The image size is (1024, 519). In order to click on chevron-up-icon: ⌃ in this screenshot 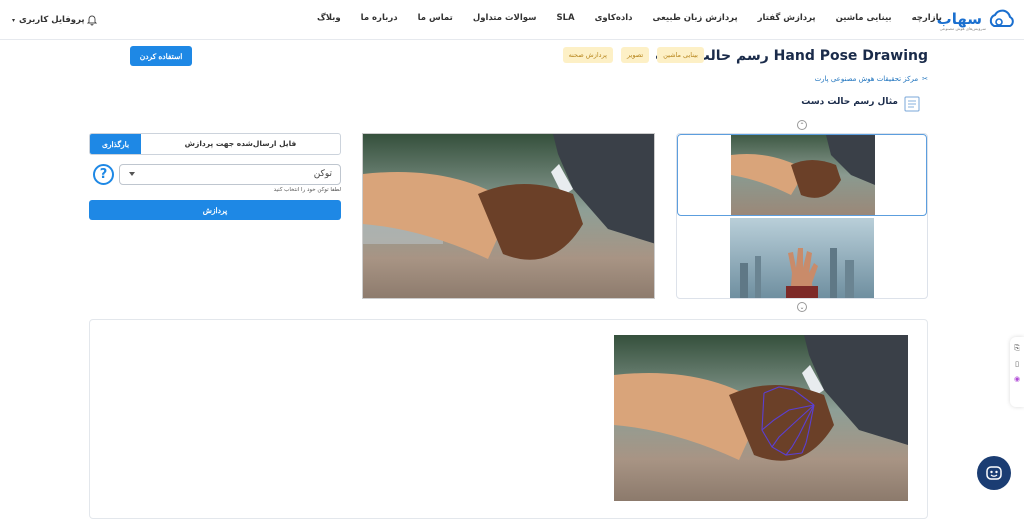, I will do `click(802, 125)`.